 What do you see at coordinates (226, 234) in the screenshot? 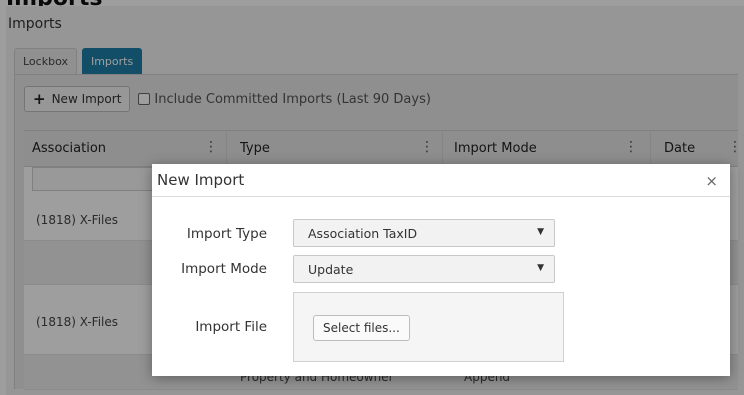
I see `import-type-label: Import Type` at bounding box center [226, 234].